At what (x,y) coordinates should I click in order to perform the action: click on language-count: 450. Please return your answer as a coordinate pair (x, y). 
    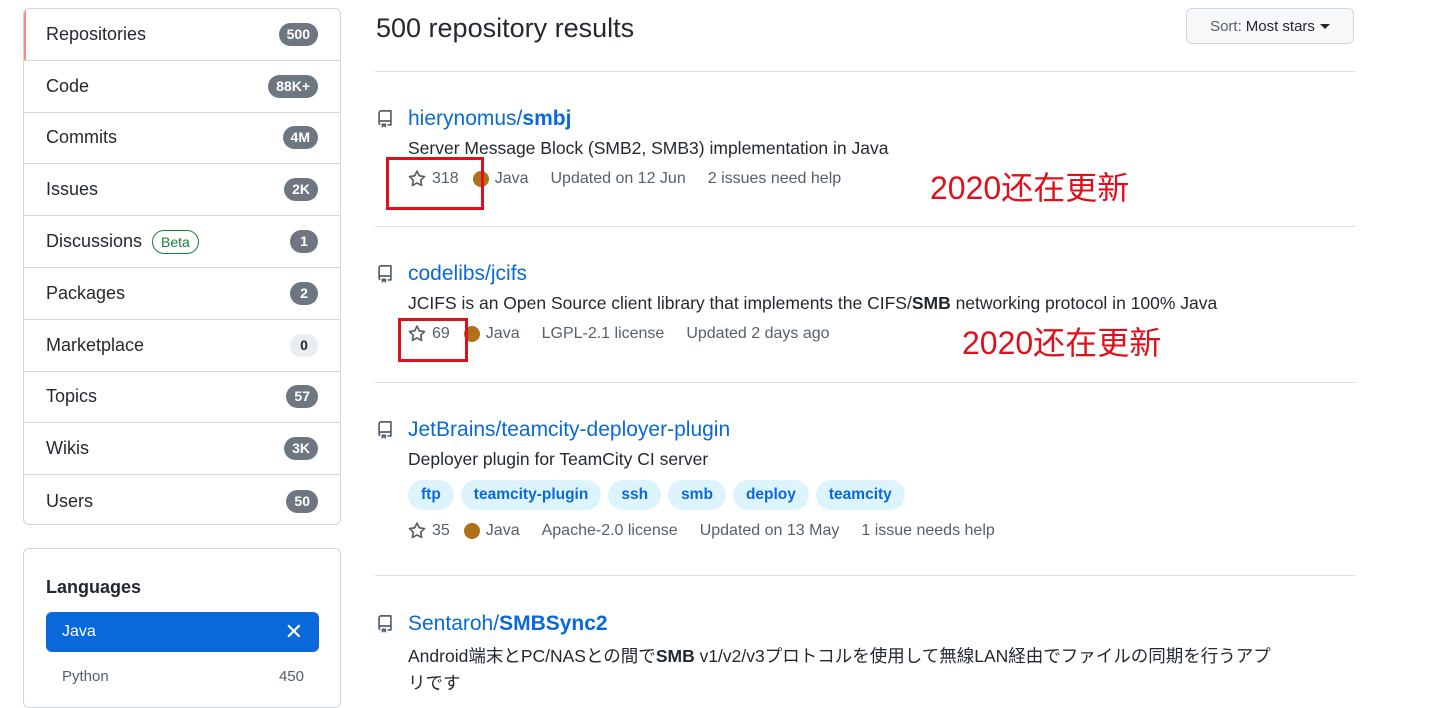
    Looking at the image, I should click on (291, 676).